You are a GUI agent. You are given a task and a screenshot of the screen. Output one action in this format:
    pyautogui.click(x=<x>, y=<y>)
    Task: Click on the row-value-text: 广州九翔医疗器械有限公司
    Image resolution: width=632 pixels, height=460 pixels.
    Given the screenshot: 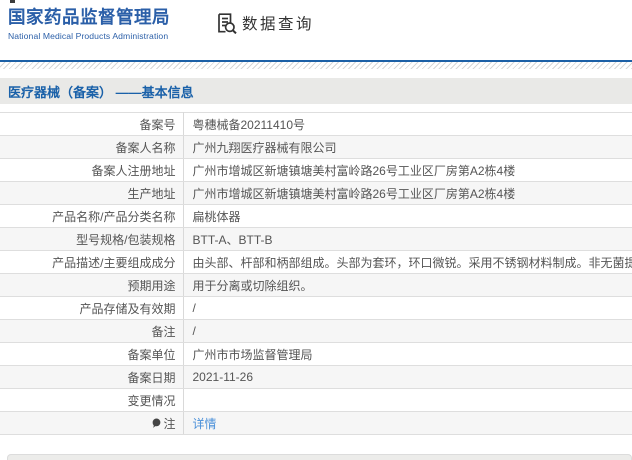 What is the action you would take?
    pyautogui.click(x=264, y=147)
    